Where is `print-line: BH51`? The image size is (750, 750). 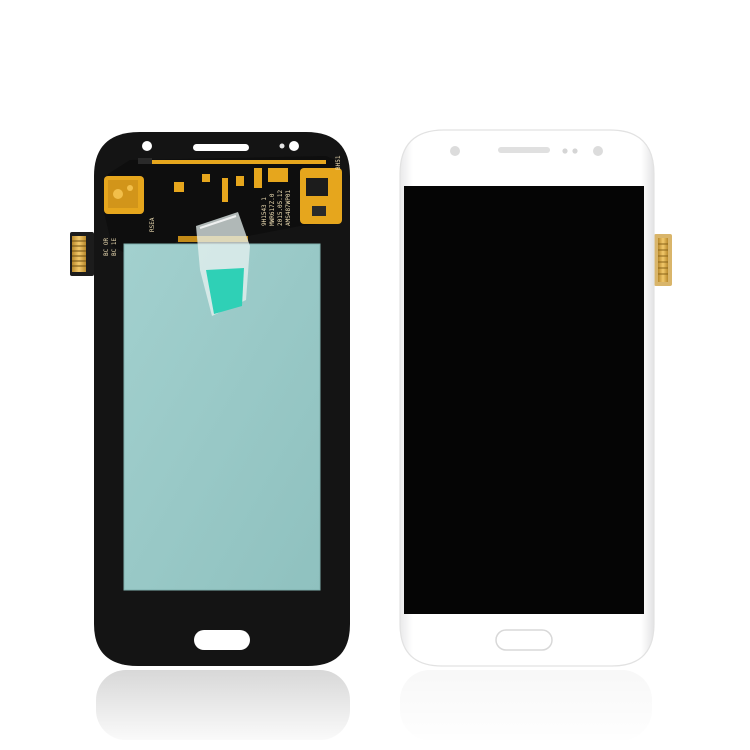
print-line: BH51 is located at coordinates (338, 162).